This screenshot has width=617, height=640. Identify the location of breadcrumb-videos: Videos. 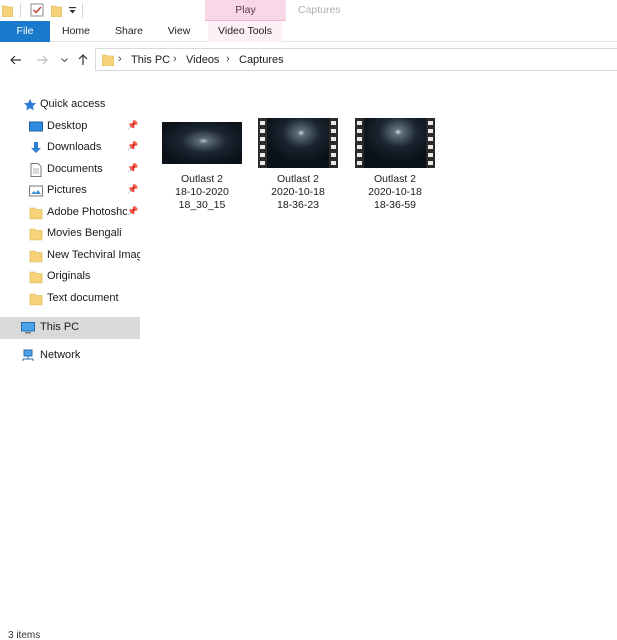
(202, 60).